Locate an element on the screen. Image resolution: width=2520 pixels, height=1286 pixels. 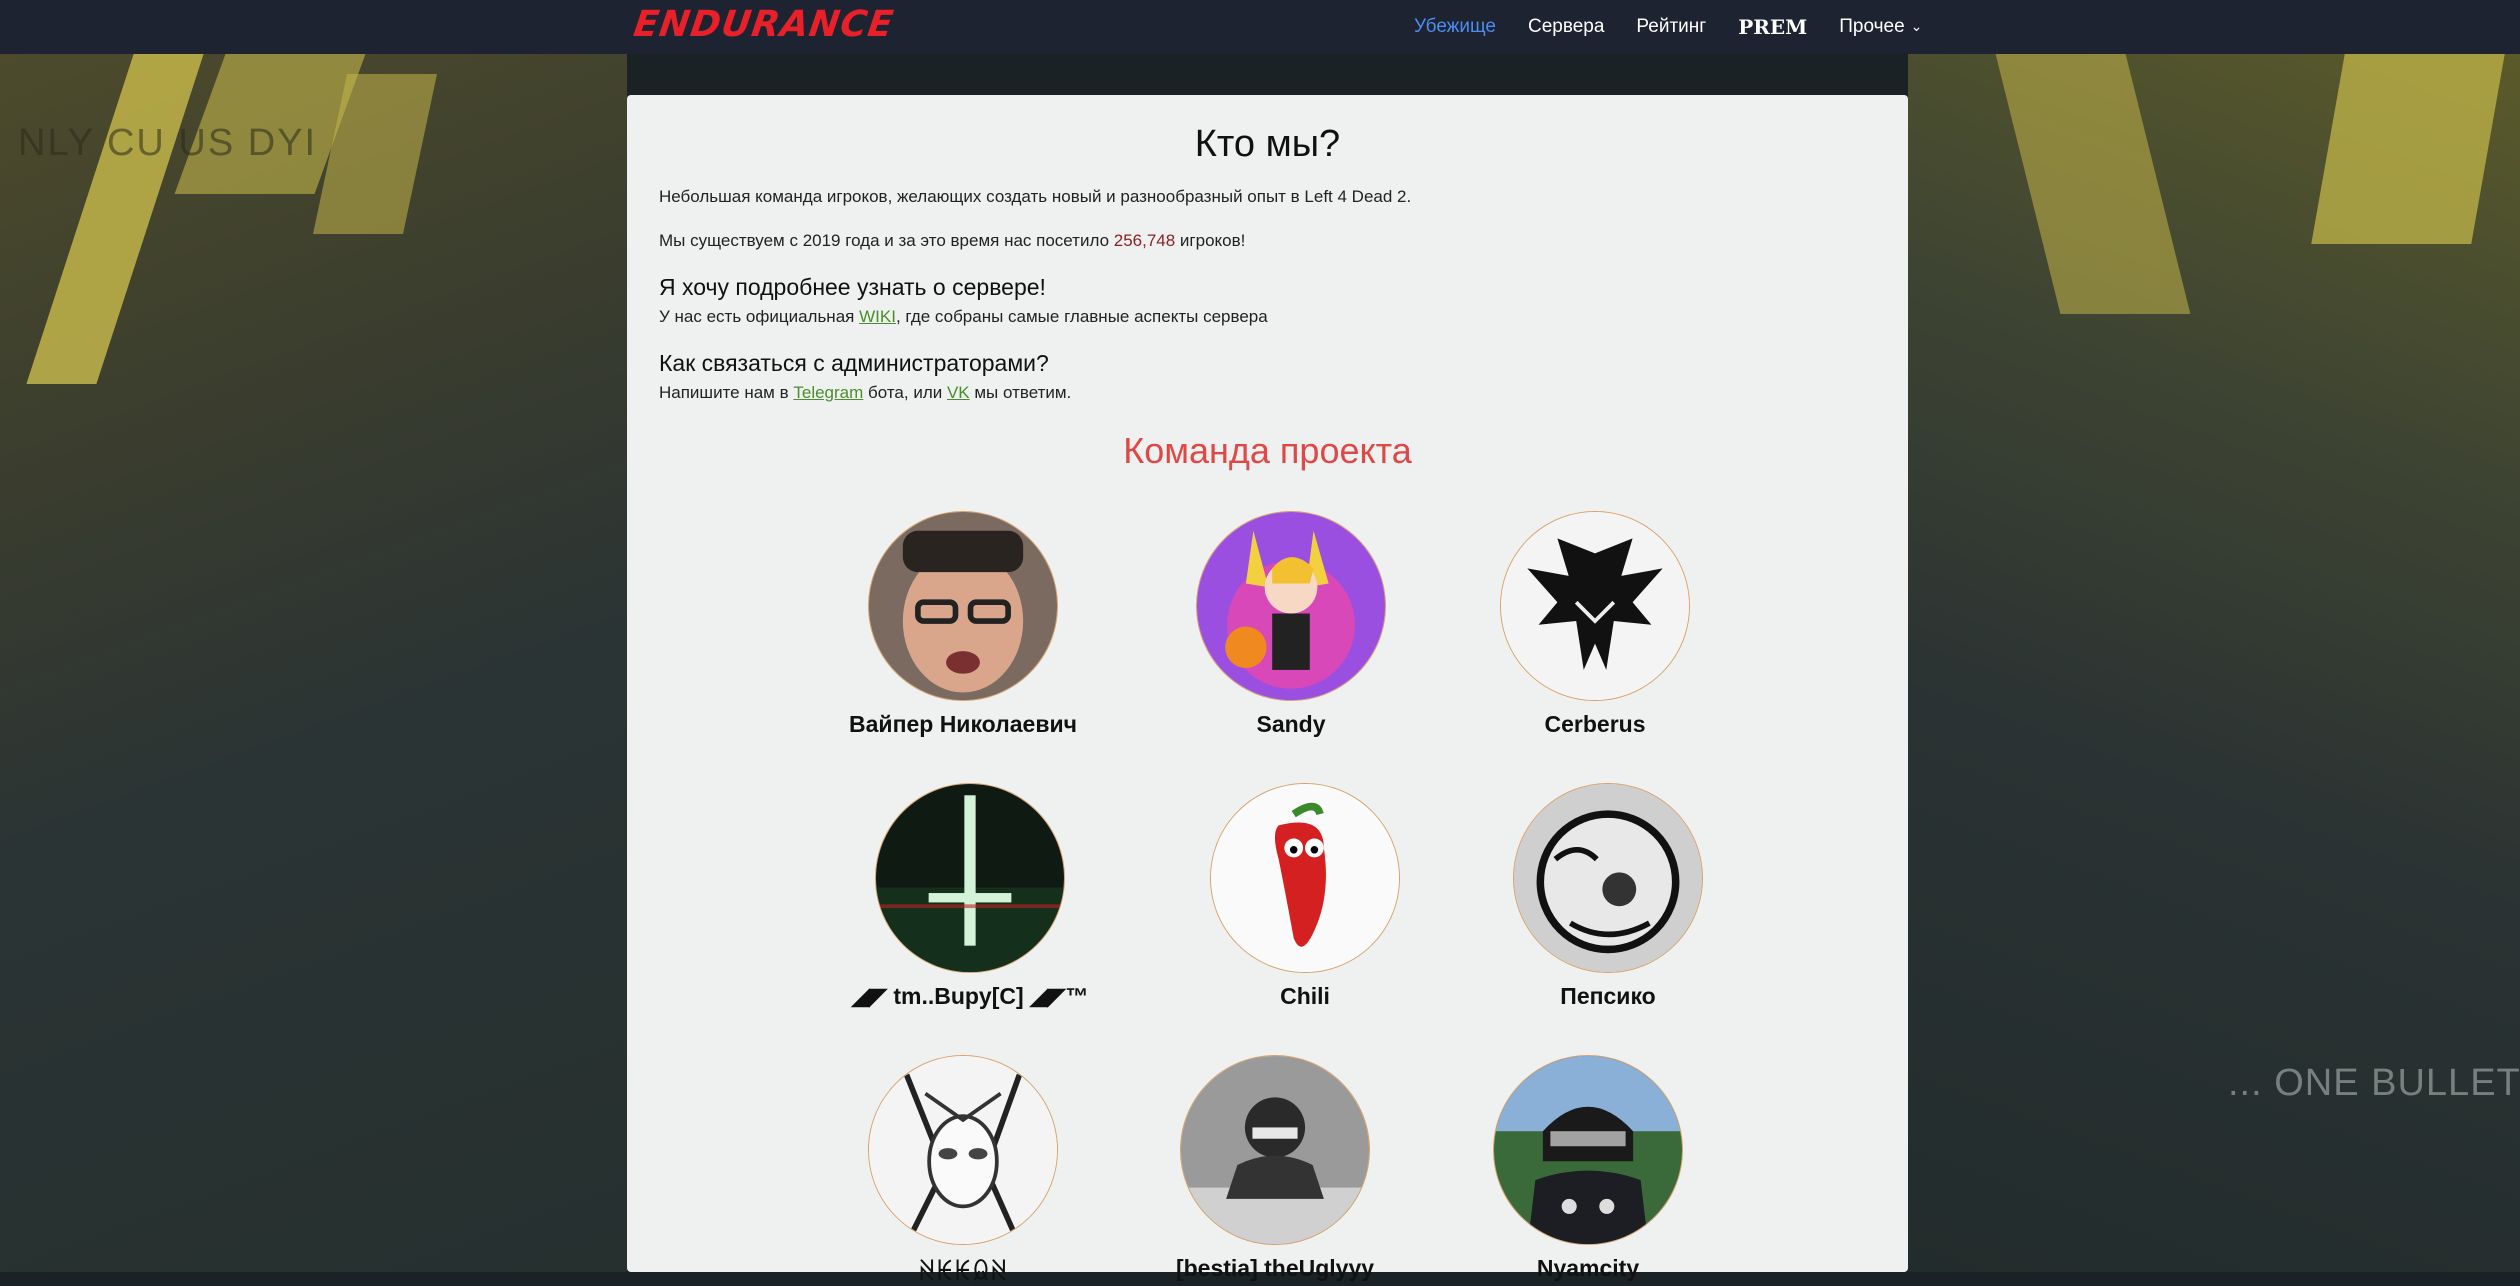
nav-links: Убежище Сервера Рейтинг PREM Прочее ⌄ is located at coordinates (1684, 27).